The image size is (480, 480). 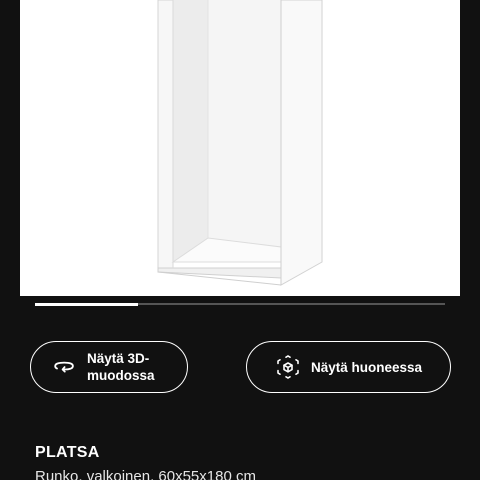 What do you see at coordinates (288, 367) in the screenshot?
I see `ar-cube-icon` at bounding box center [288, 367].